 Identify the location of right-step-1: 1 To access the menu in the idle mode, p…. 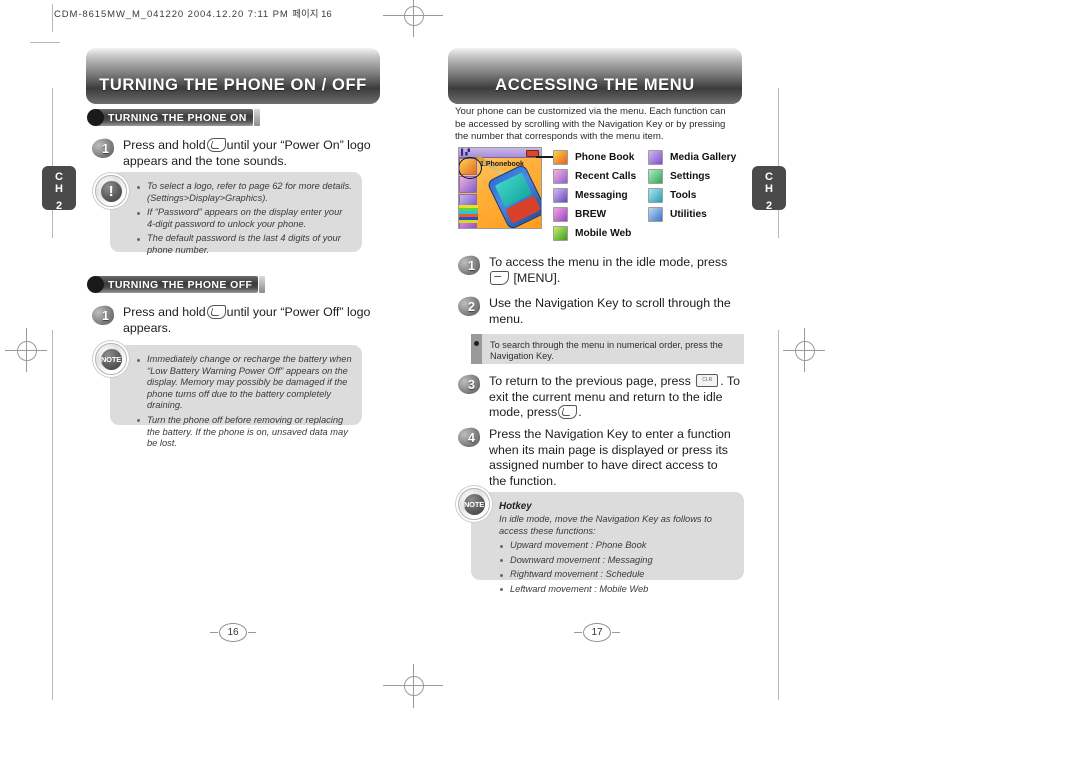
(602, 270).